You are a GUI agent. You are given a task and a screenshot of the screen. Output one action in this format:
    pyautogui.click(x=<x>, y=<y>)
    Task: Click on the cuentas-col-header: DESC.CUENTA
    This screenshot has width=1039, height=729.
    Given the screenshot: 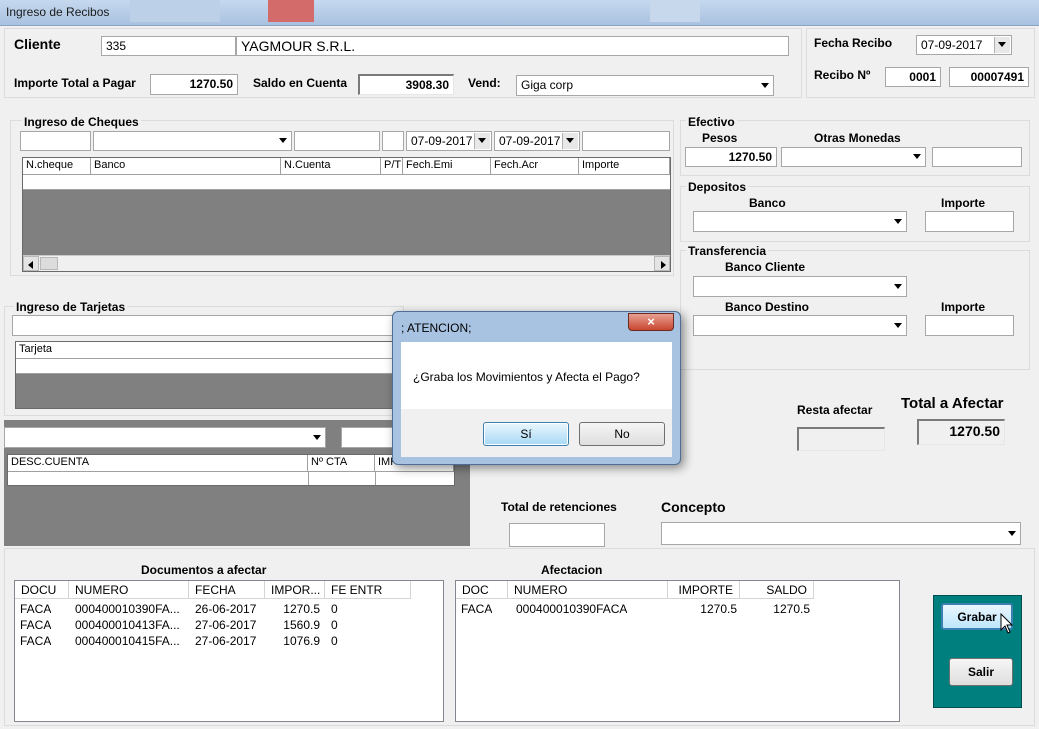 What is the action you would take?
    pyautogui.click(x=158, y=463)
    